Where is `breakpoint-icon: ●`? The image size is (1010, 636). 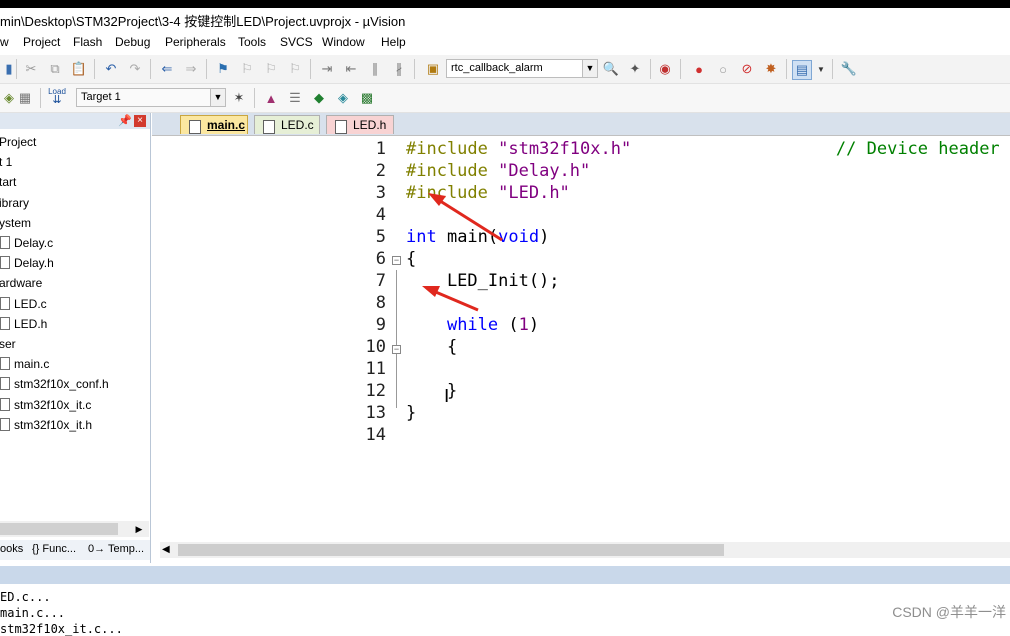 breakpoint-icon: ● is located at coordinates (699, 69).